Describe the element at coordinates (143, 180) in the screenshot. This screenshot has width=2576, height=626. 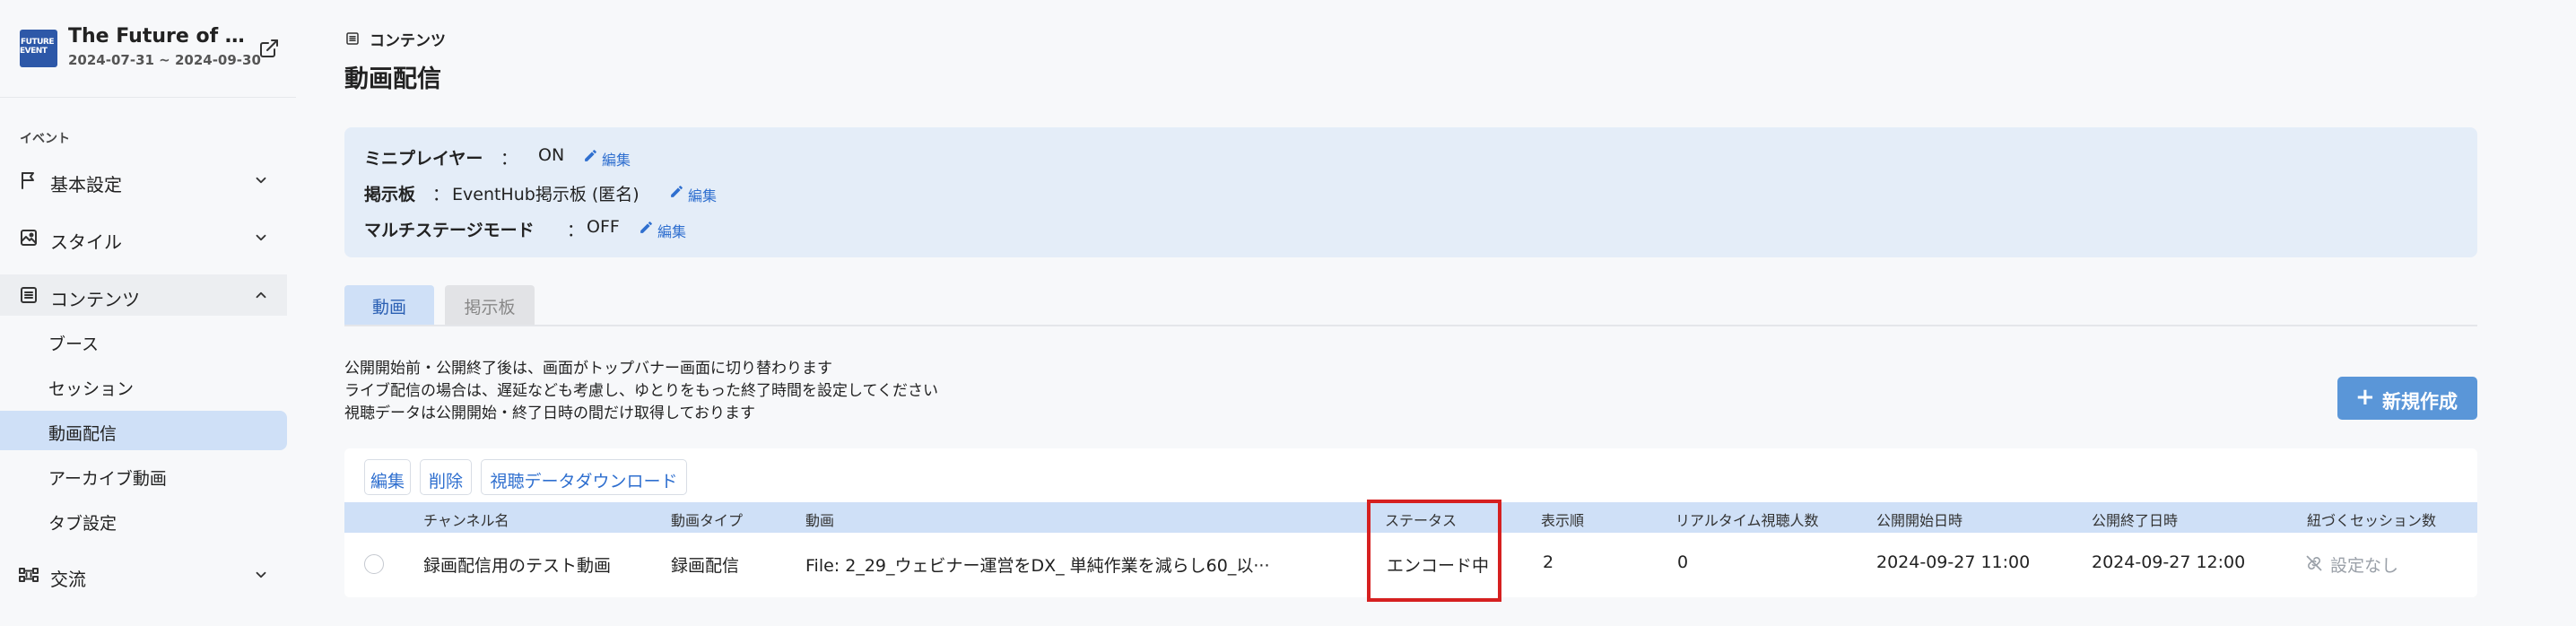
I see `sidebar-item-basic-settings: 基本設定` at that location.